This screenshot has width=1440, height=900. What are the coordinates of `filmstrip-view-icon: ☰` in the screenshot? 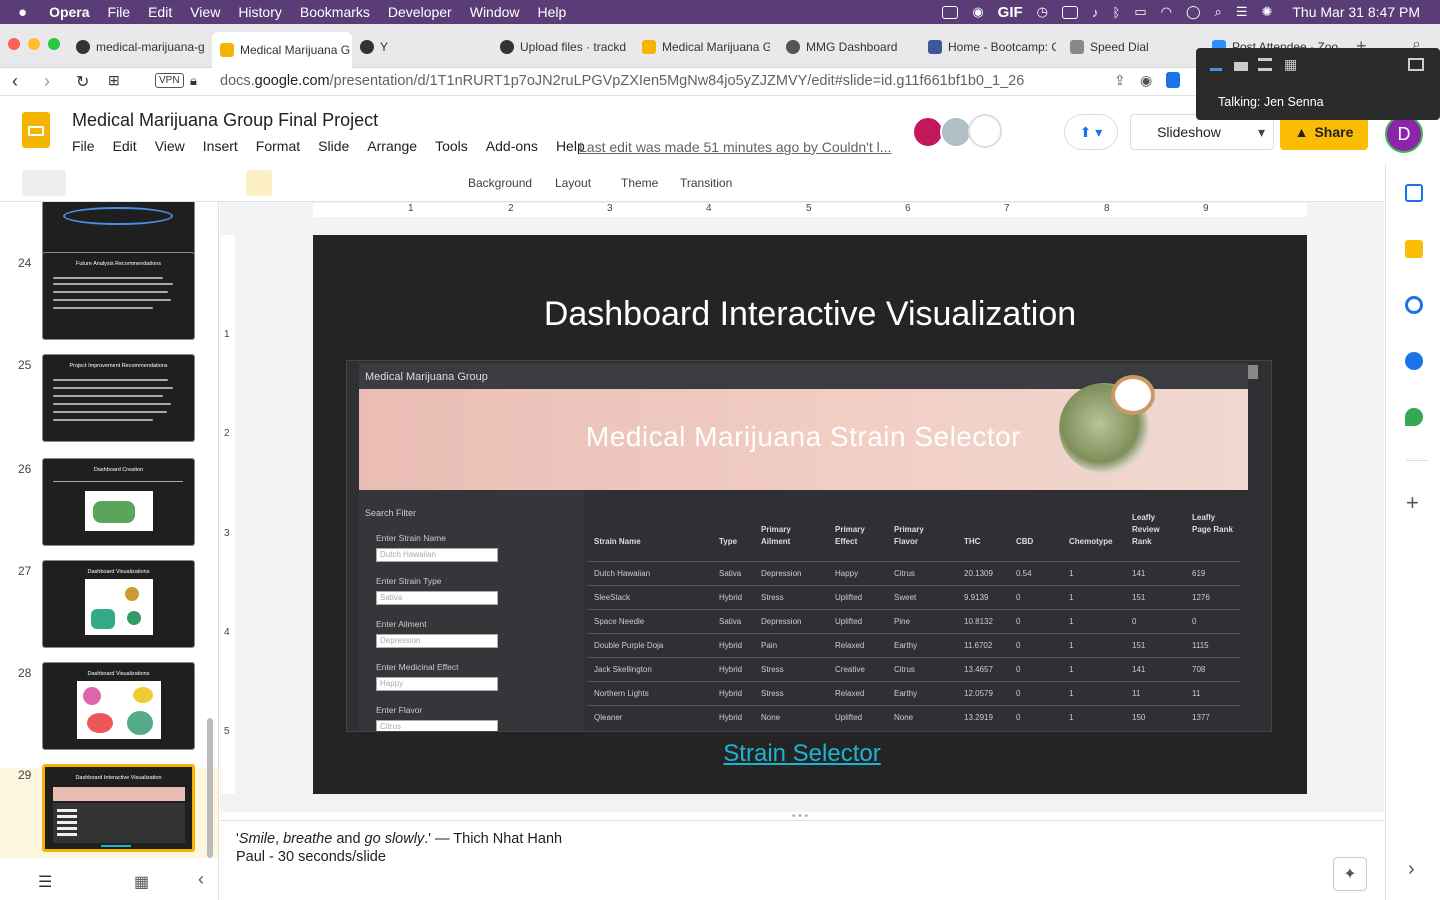 It's located at (45, 882).